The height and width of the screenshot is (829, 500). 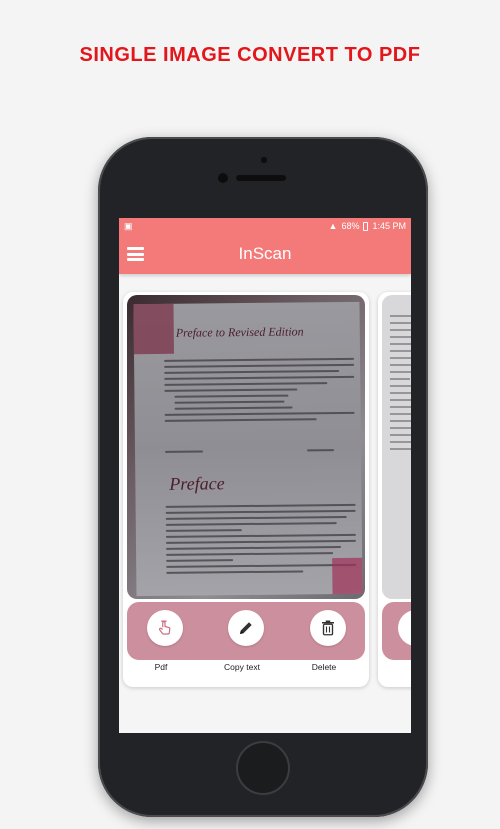 I want to click on status-bar: ▣ ▲ 68% 1:45 PM, so click(x=265, y=226).